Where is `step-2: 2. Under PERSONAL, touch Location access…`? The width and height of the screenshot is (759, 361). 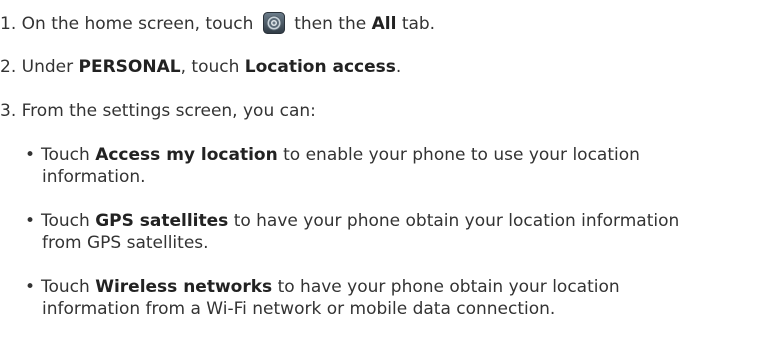
step-2: 2. Under PERSONAL, touch Location access… is located at coordinates (200, 67).